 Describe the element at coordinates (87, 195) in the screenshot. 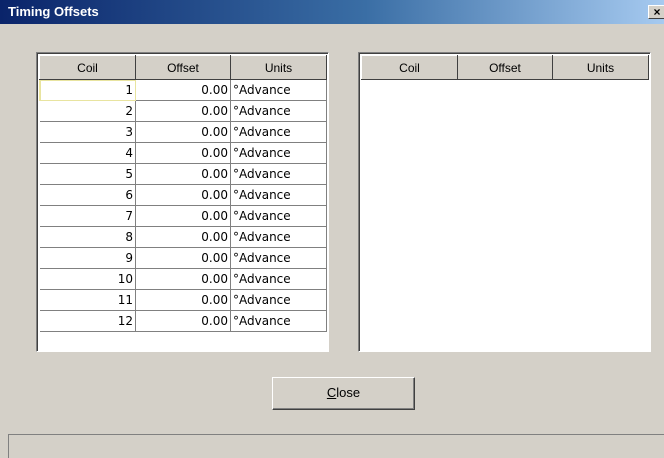

I see `coil-cell: 6` at that location.